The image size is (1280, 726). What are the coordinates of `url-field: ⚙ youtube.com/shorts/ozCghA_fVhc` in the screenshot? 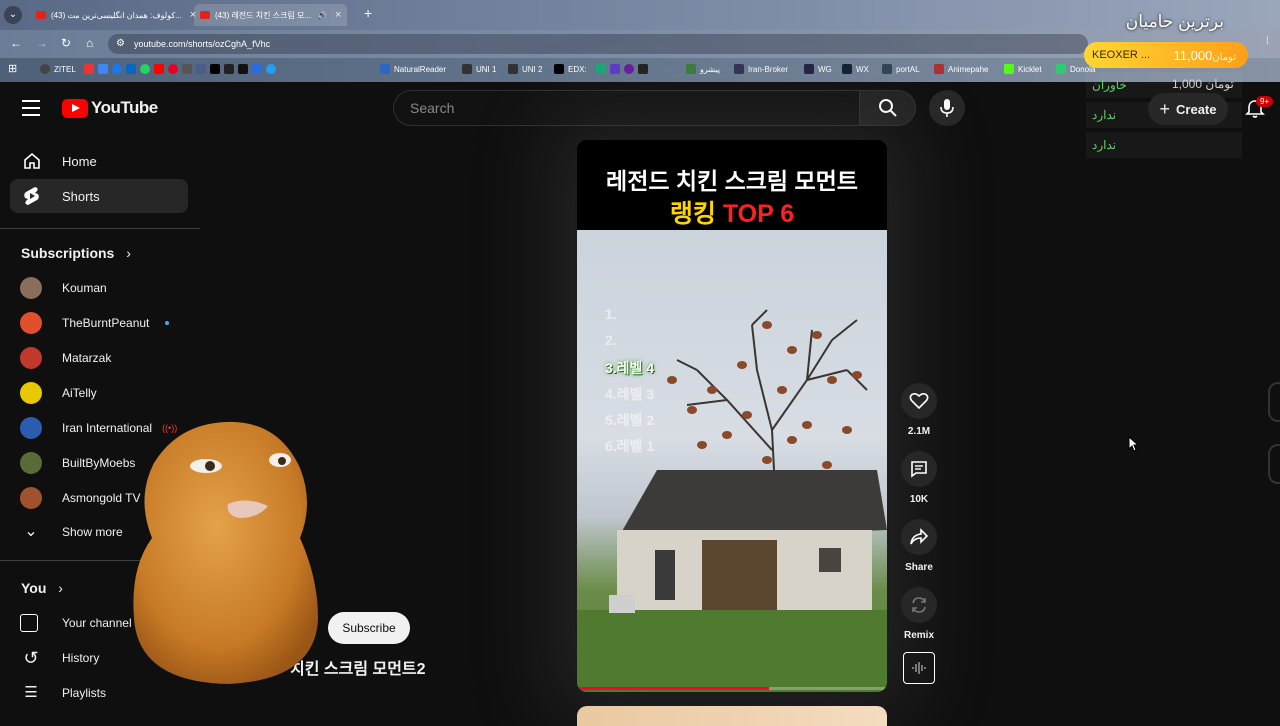 It's located at (598, 44).